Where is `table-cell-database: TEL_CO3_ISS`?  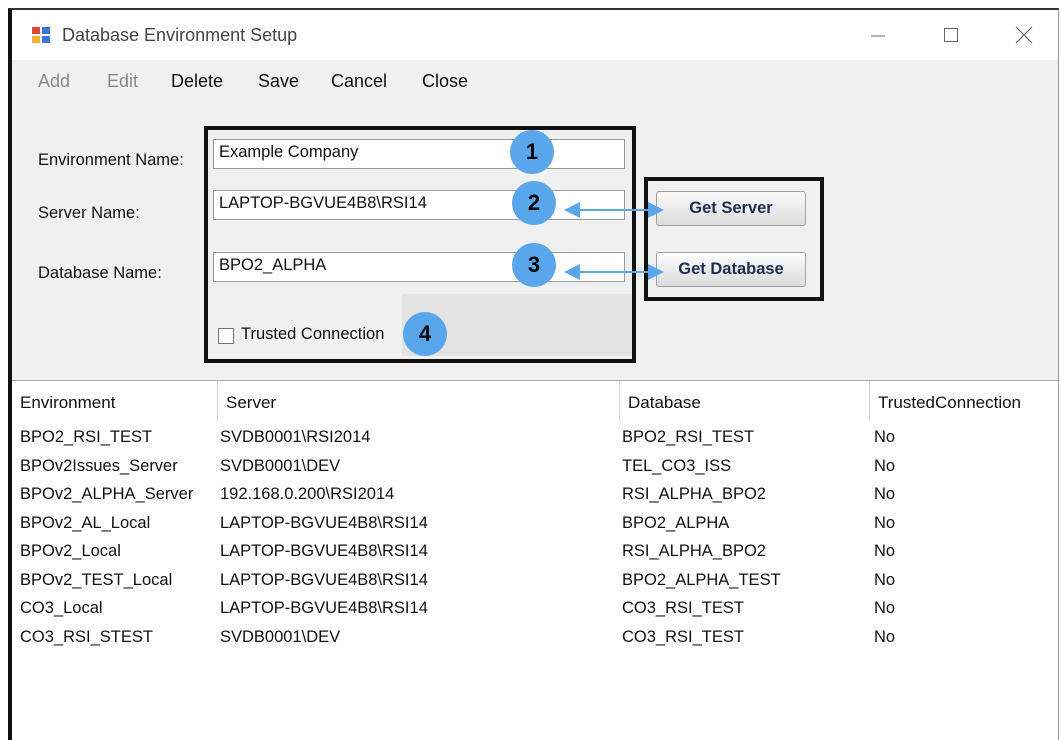
table-cell-database: TEL_CO3_ISS is located at coordinates (677, 465).